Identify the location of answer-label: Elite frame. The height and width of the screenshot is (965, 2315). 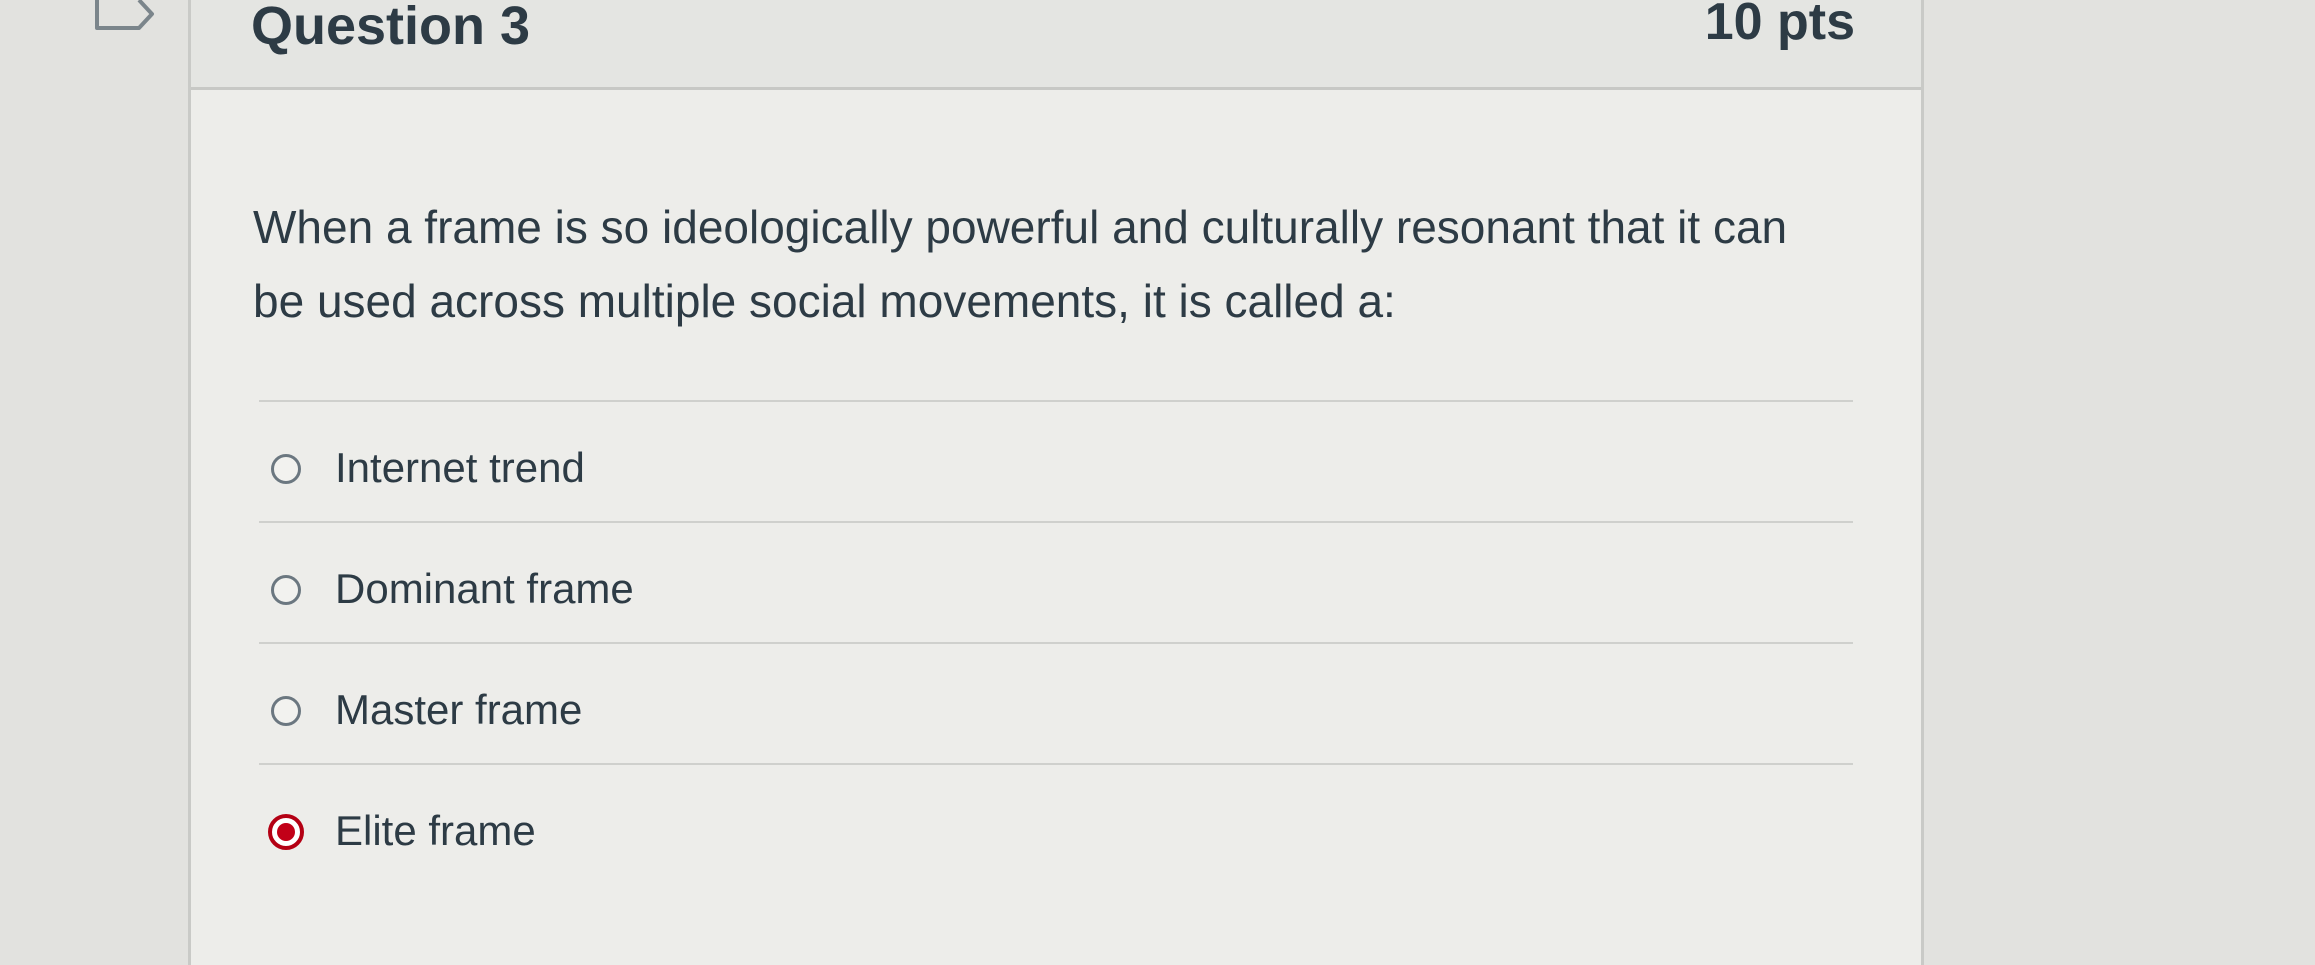
(435, 830).